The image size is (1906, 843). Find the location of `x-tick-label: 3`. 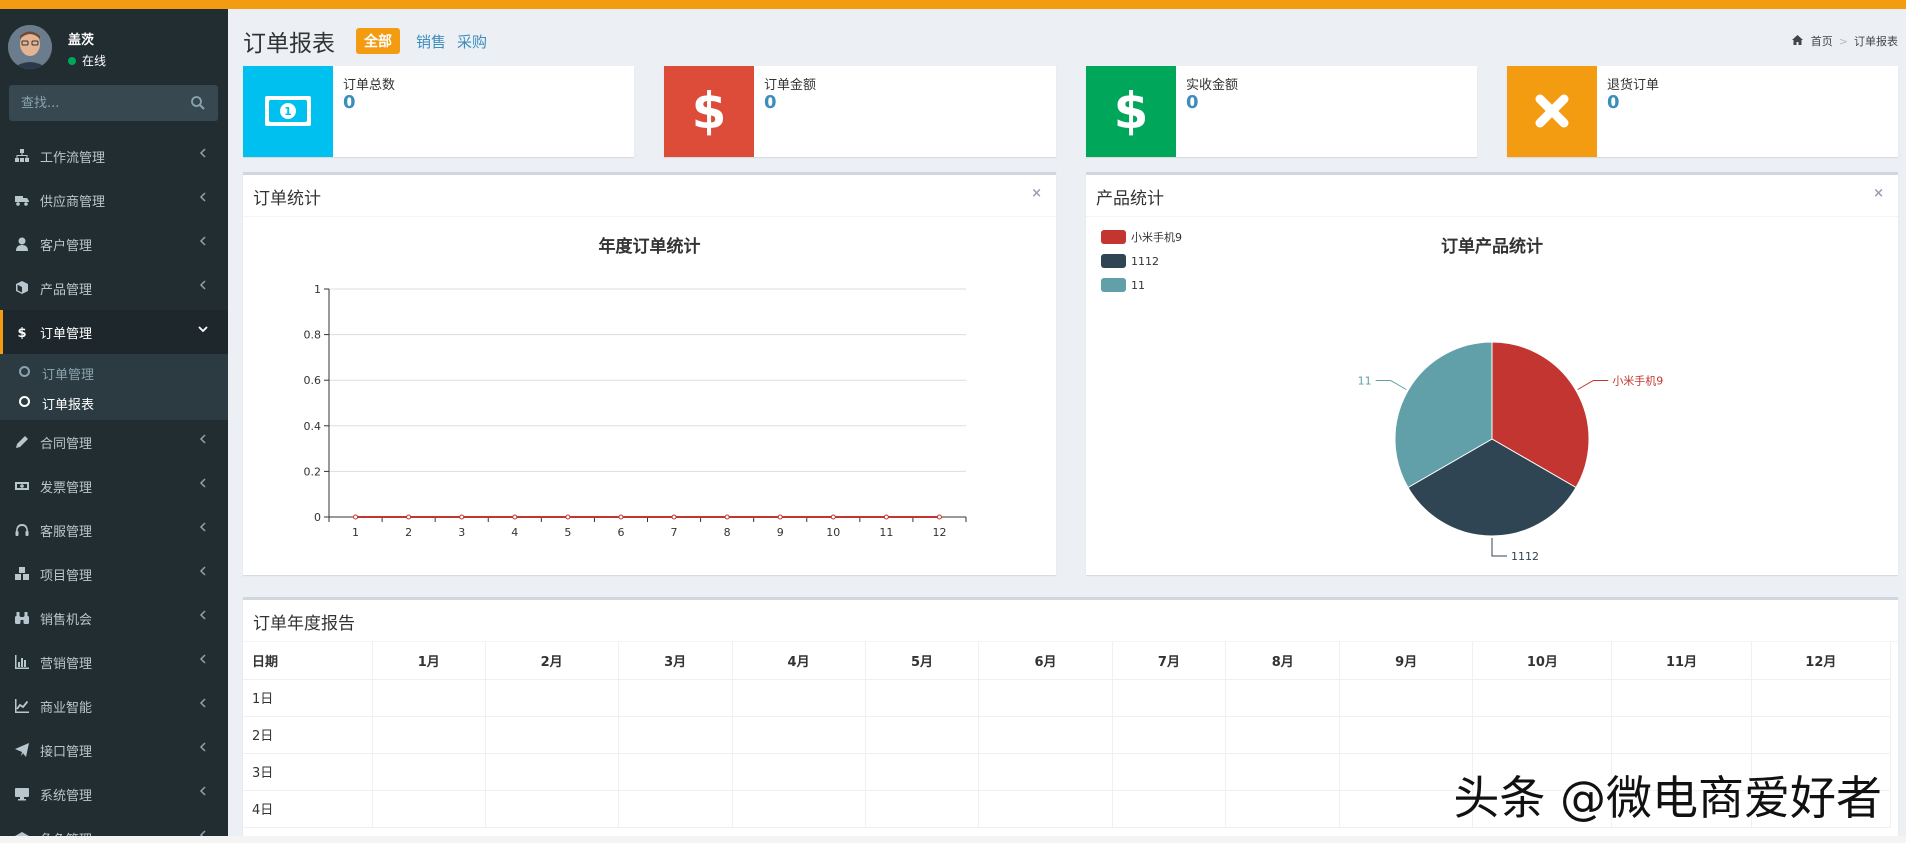

x-tick-label: 3 is located at coordinates (461, 532).